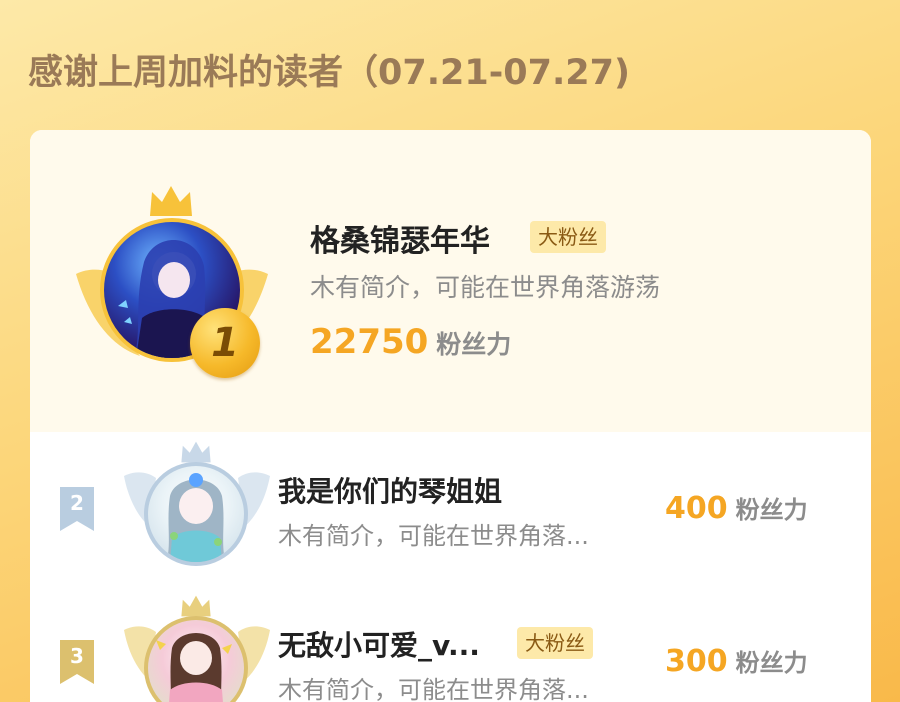  I want to click on gold-medal-icon: 1, so click(225, 343).